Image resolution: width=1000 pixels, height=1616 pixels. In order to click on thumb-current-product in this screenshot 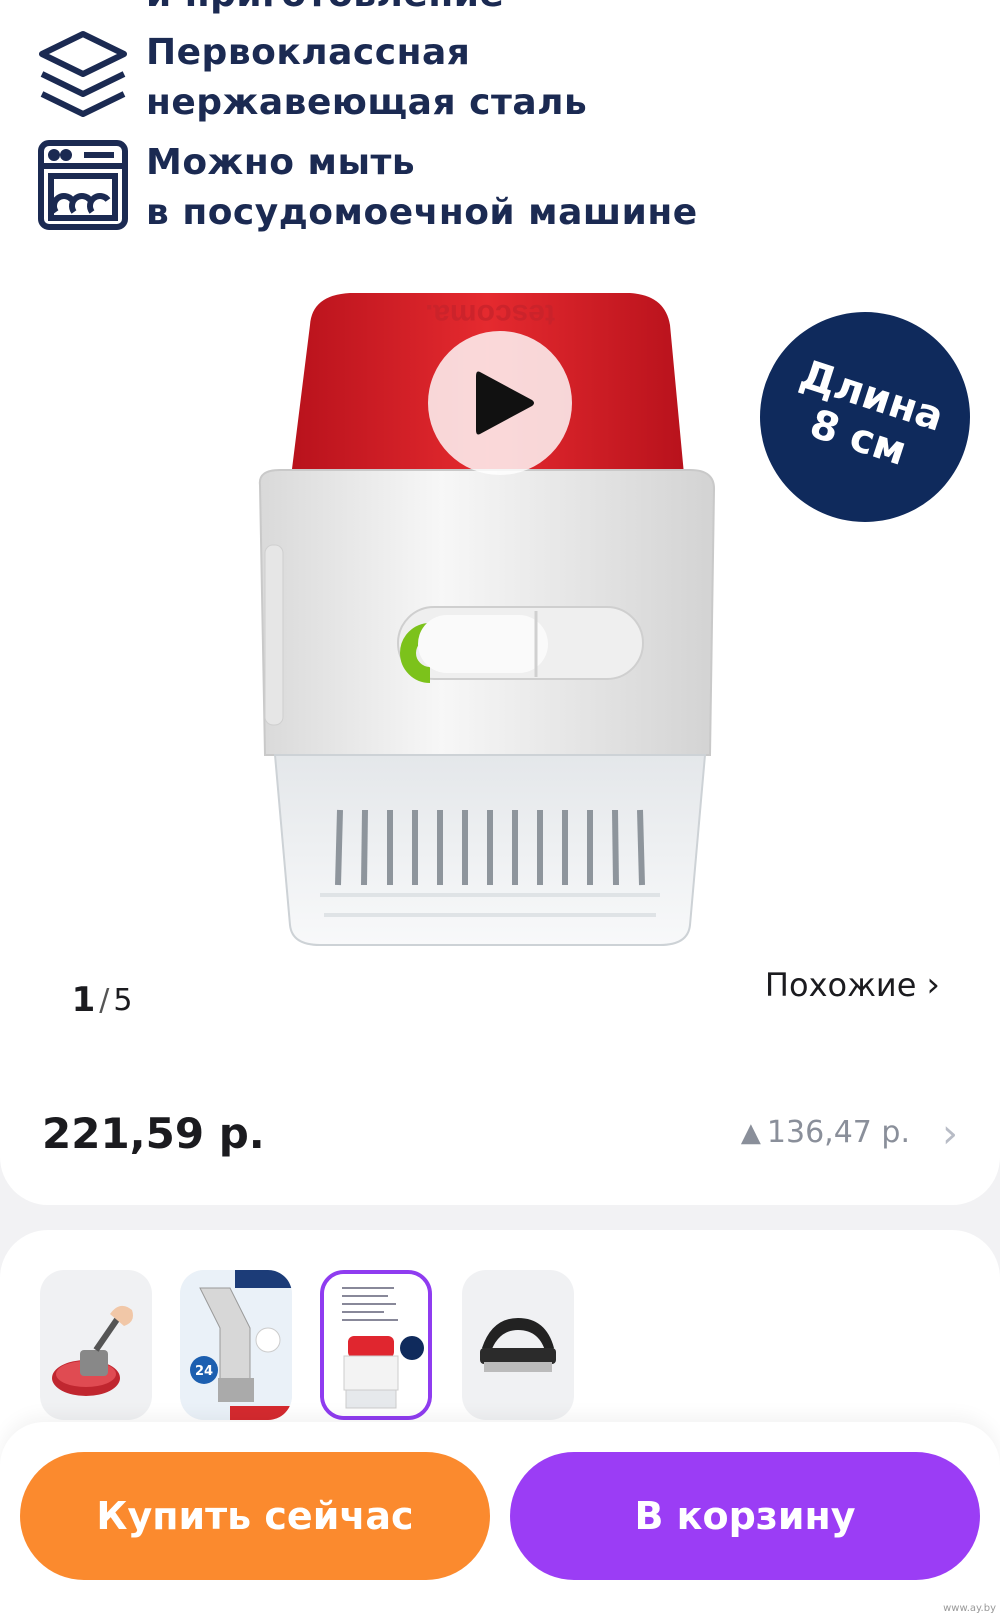, I will do `click(376, 1345)`.